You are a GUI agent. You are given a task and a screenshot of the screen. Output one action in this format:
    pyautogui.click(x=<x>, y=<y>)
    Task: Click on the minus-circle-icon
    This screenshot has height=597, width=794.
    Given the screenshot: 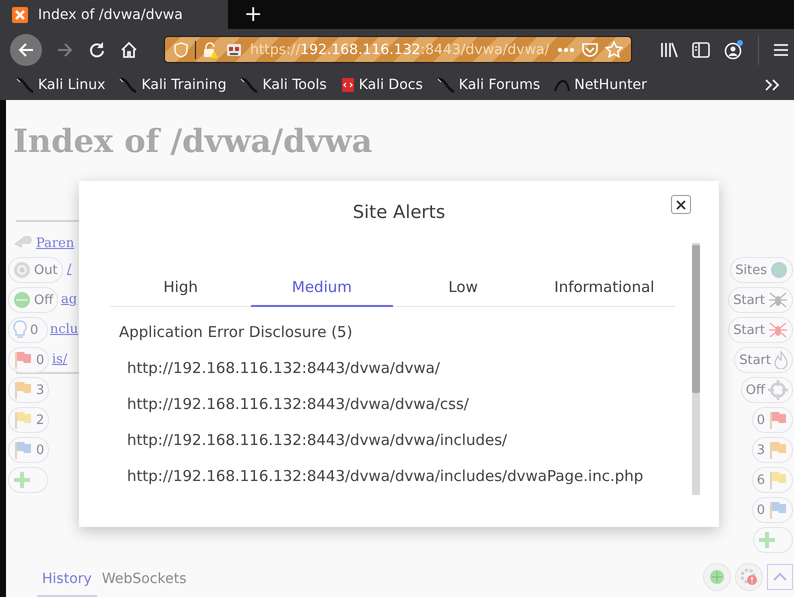 What is the action you would take?
    pyautogui.click(x=22, y=300)
    